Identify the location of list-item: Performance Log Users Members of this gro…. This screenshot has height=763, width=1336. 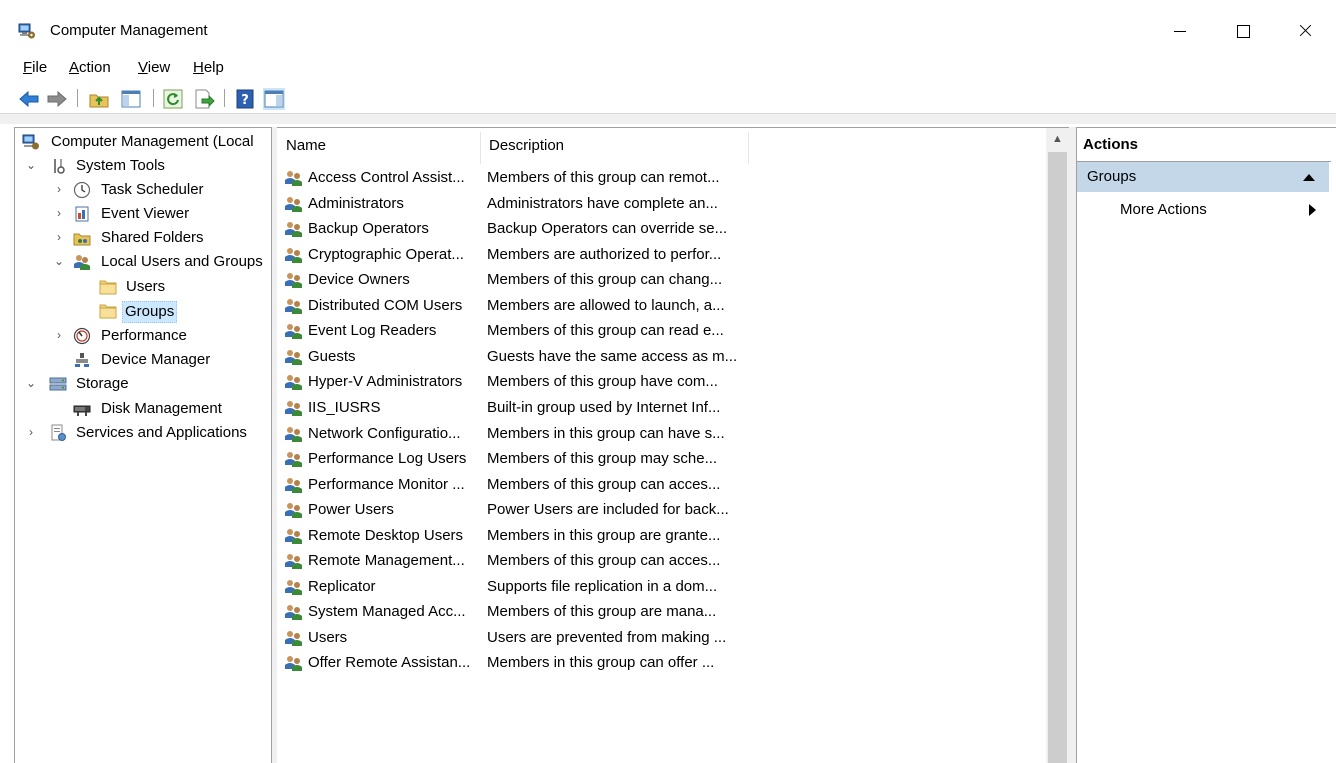
(661, 459).